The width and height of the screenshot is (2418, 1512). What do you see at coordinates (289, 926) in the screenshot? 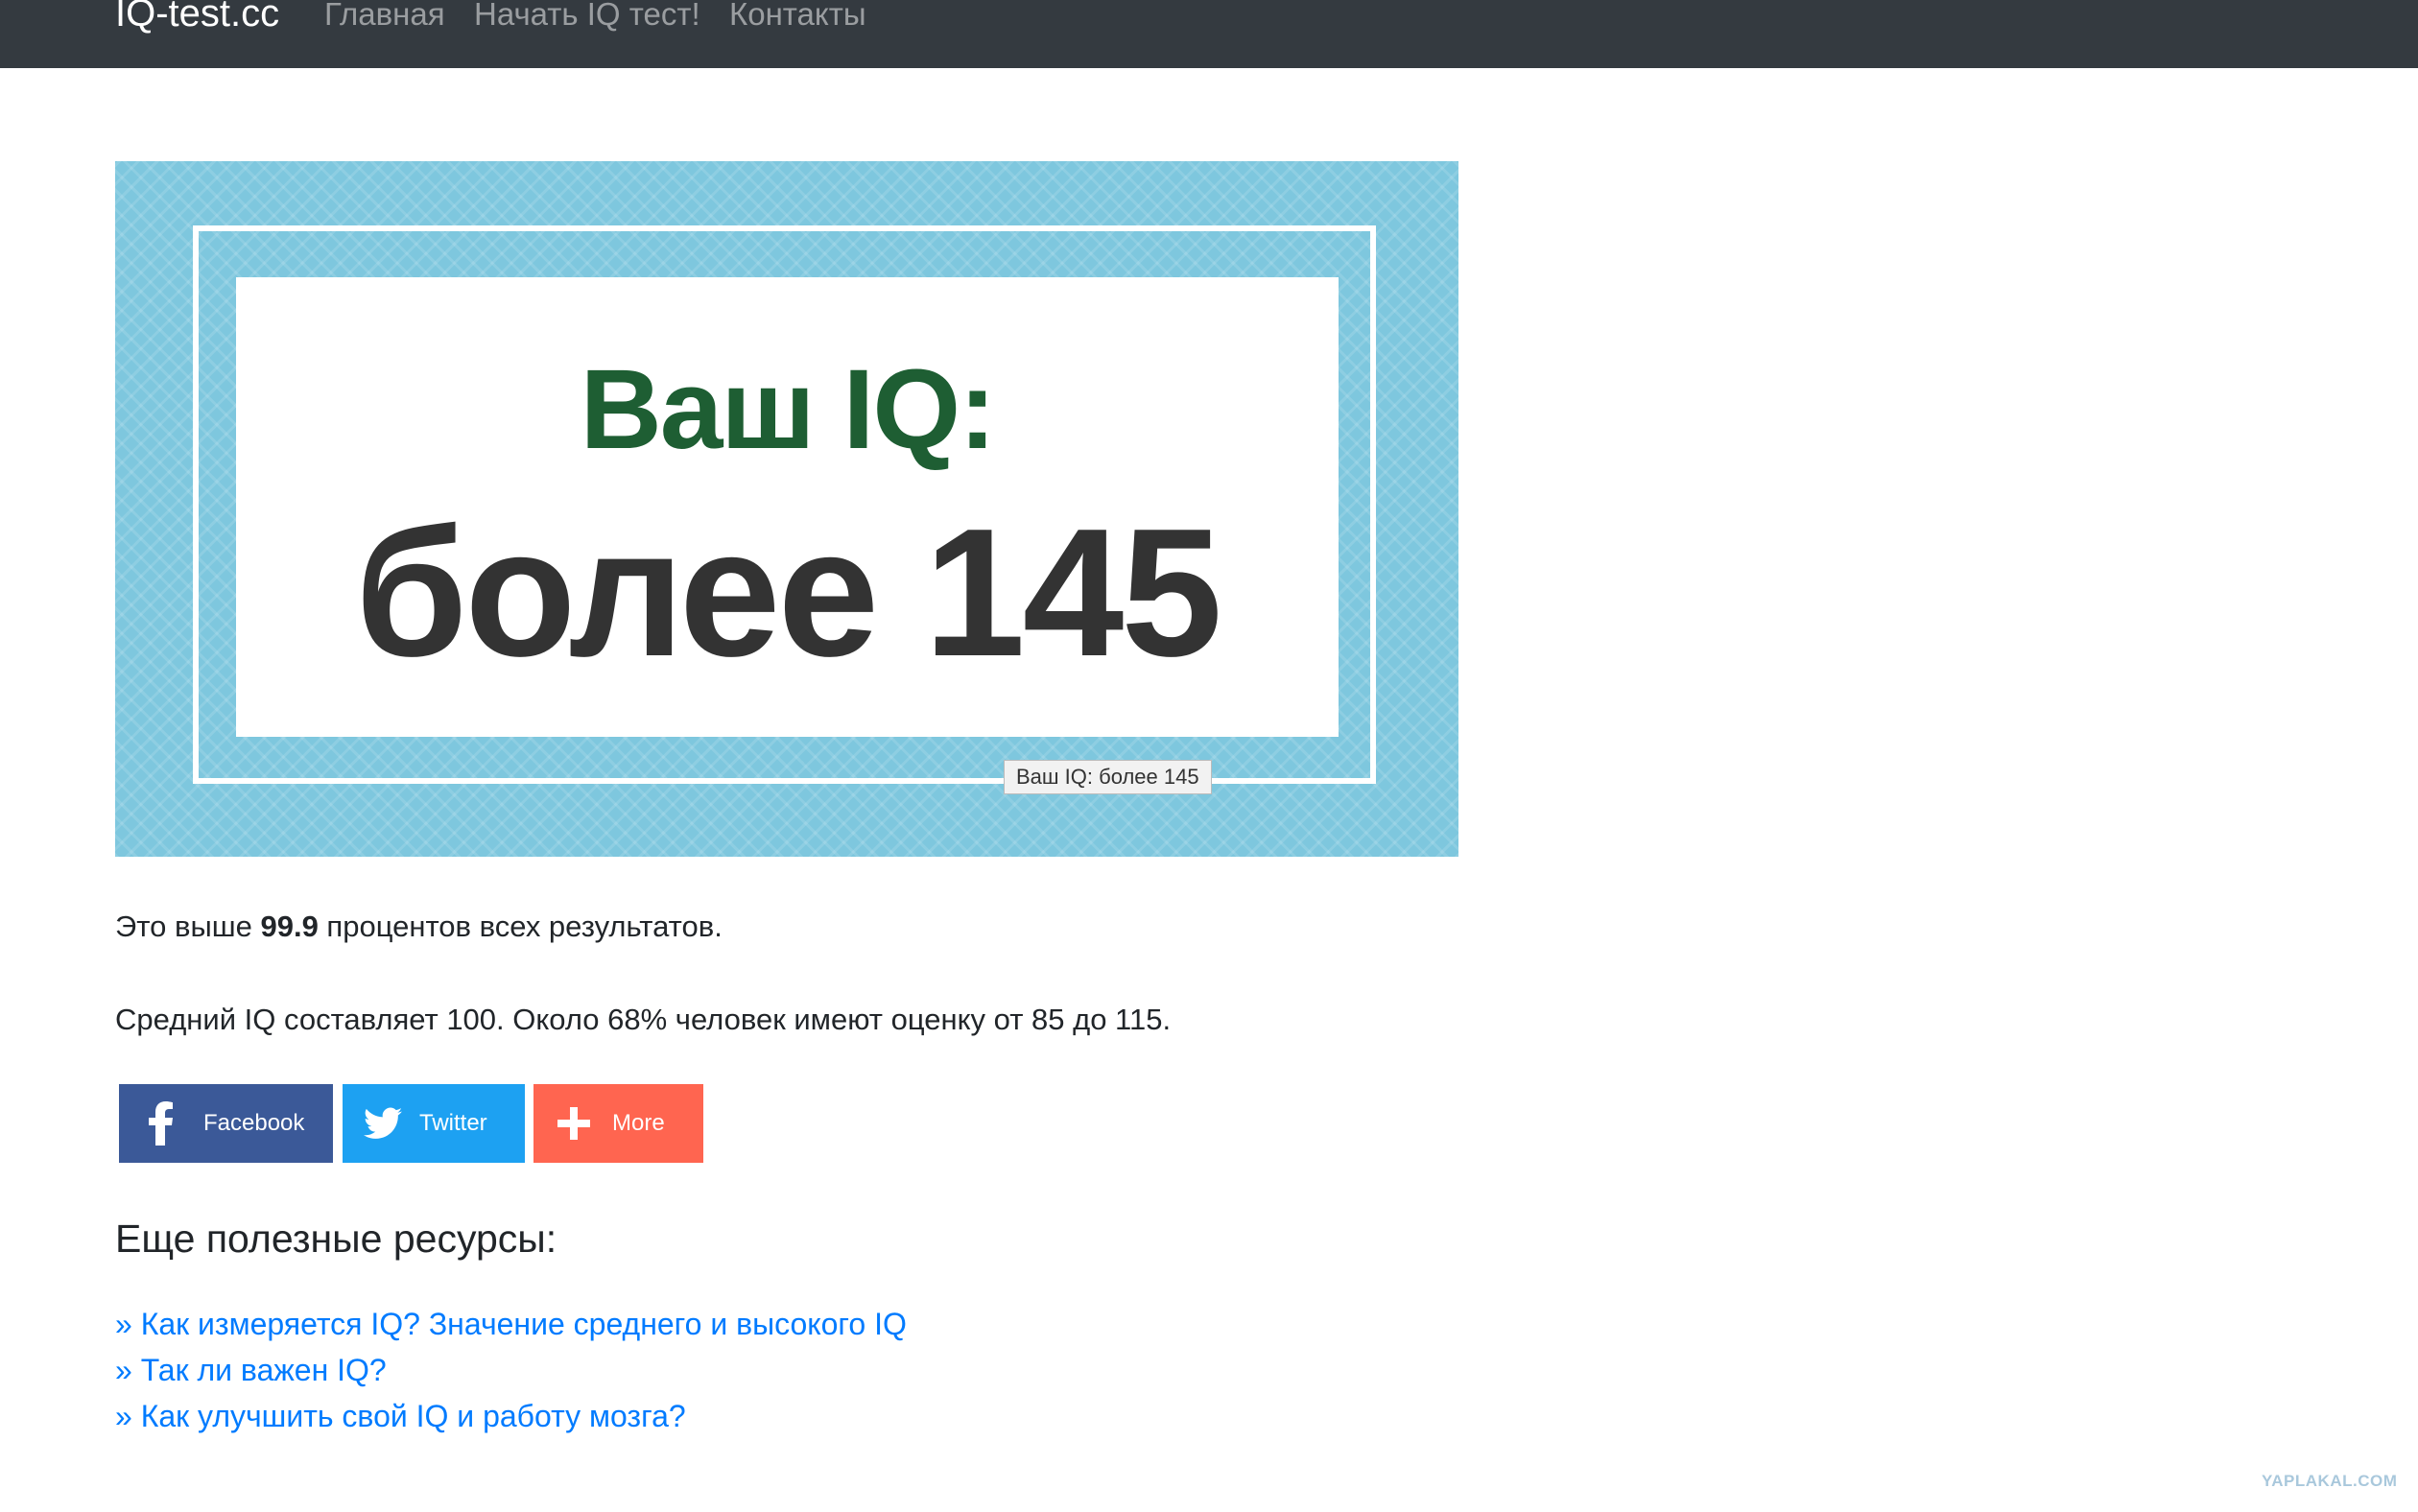
I see `result-percent: 99.9` at bounding box center [289, 926].